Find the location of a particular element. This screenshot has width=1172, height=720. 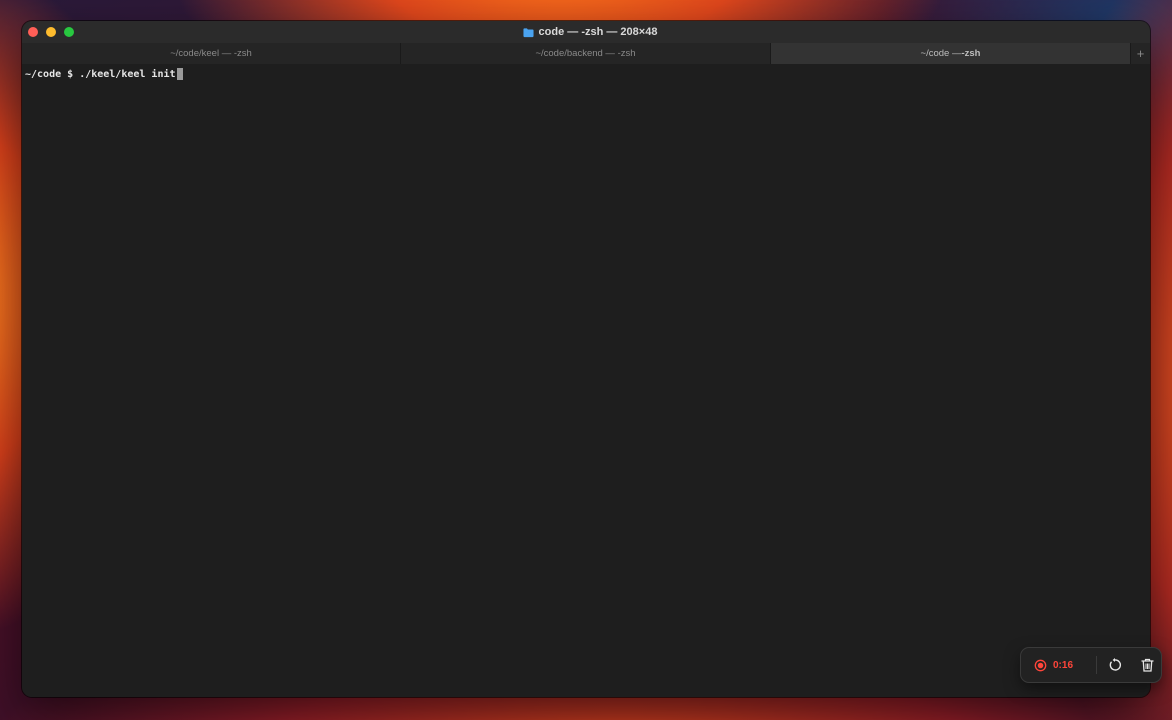

divider is located at coordinates (1097, 665).